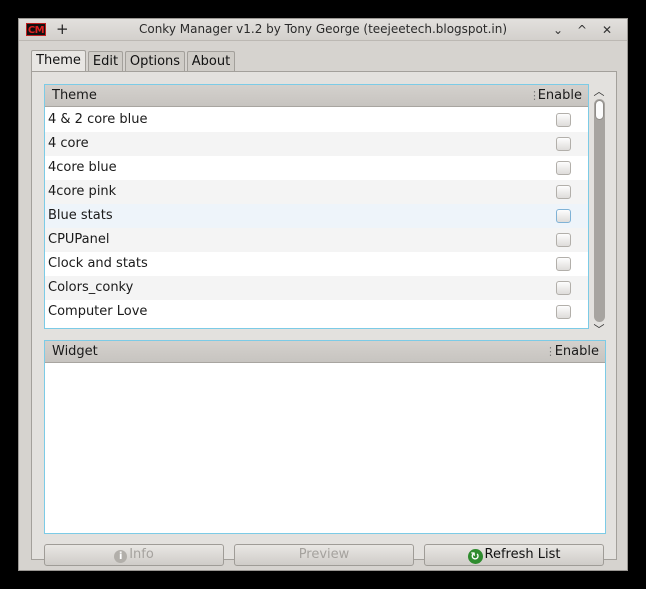  What do you see at coordinates (211, 61) in the screenshot?
I see `tab-about: About` at bounding box center [211, 61].